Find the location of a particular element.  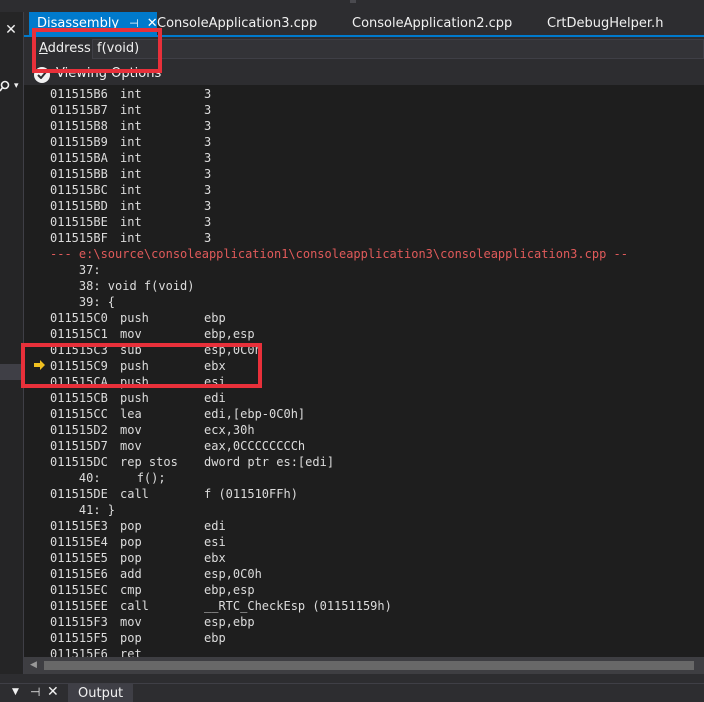

tab-consoleapplication2-cpp: ConsoleApplication2.cpp is located at coordinates (432, 23).